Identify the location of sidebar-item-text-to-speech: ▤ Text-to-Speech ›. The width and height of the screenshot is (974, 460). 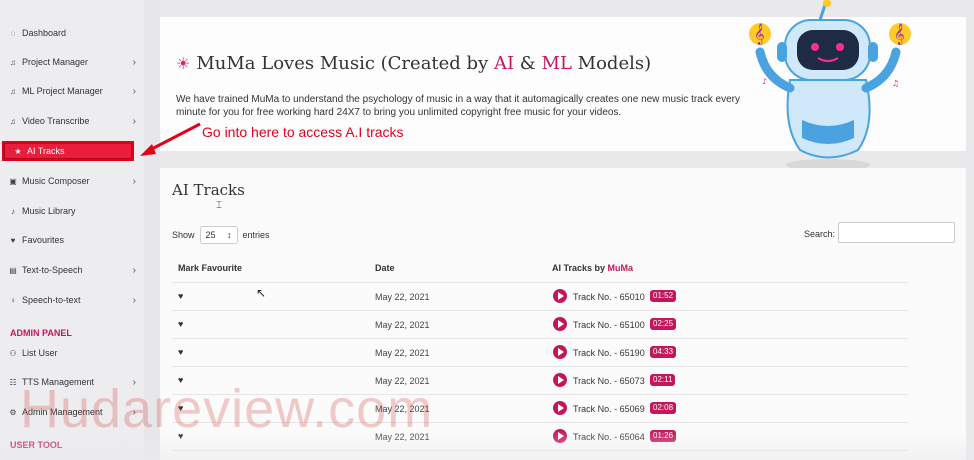
(72, 270).